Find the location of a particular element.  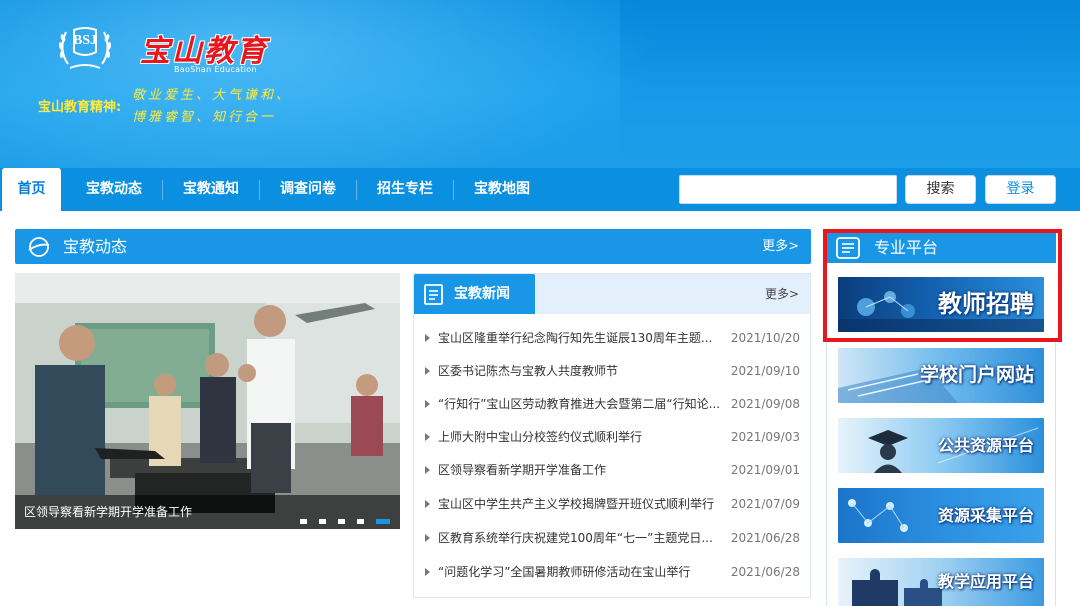

spirit-motto-line1: 敬业爱生、大气谦和、 is located at coordinates (212, 95).